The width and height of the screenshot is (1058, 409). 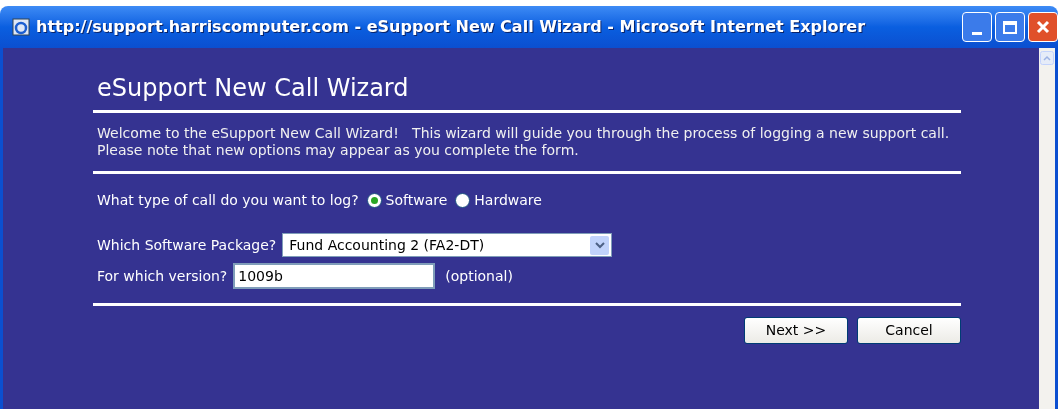 I want to click on close-icon, so click(x=1043, y=27).